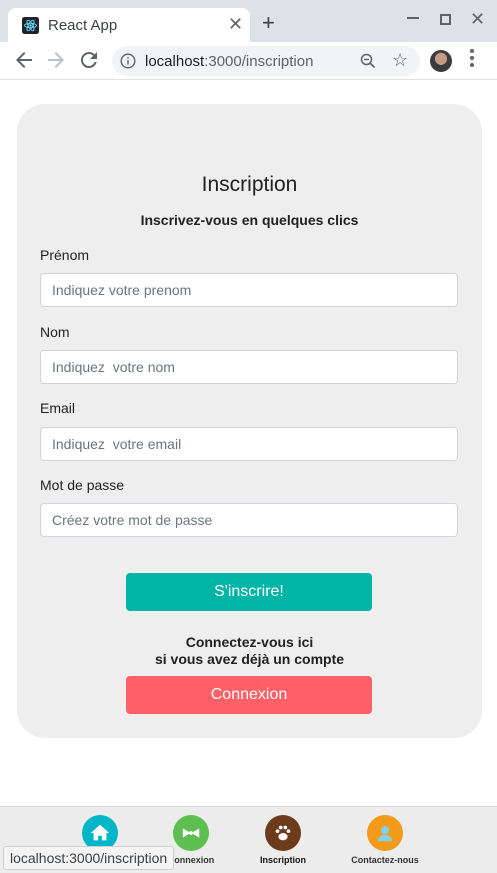  What do you see at coordinates (249, 367) in the screenshot?
I see `lastname-input` at bounding box center [249, 367].